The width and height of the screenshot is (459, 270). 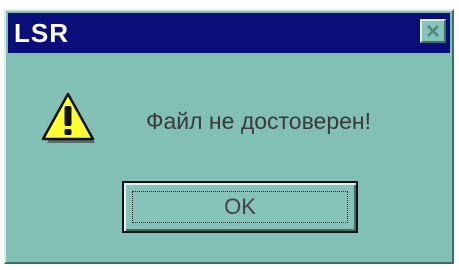 What do you see at coordinates (68, 117) in the screenshot?
I see `warning-icon` at bounding box center [68, 117].